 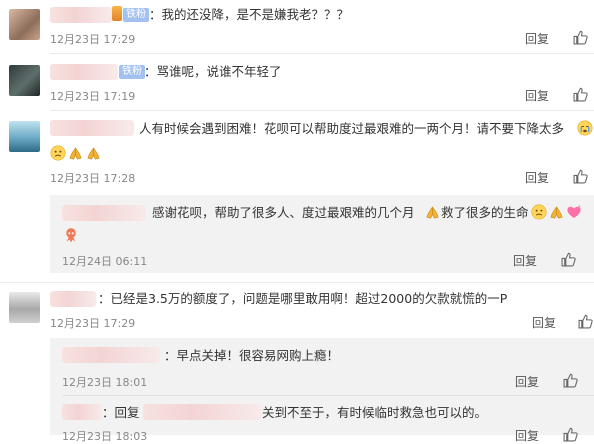 What do you see at coordinates (252, 355) in the screenshot?
I see `reply-text: ：早点关掉！很容易网购上瘾！` at bounding box center [252, 355].